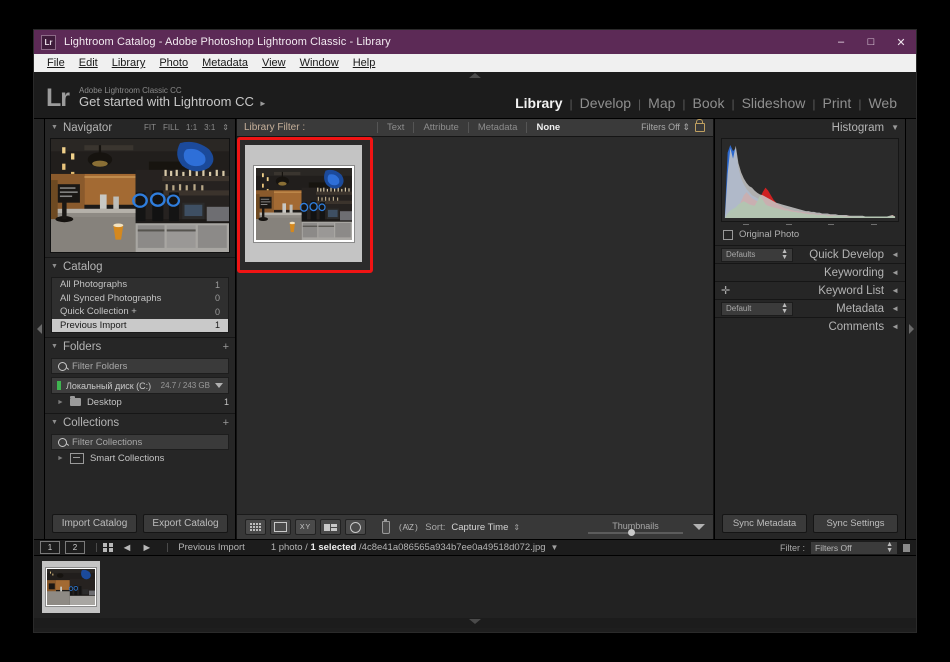  What do you see at coordinates (810, 180) in the screenshot?
I see `histogram-chart` at bounding box center [810, 180].